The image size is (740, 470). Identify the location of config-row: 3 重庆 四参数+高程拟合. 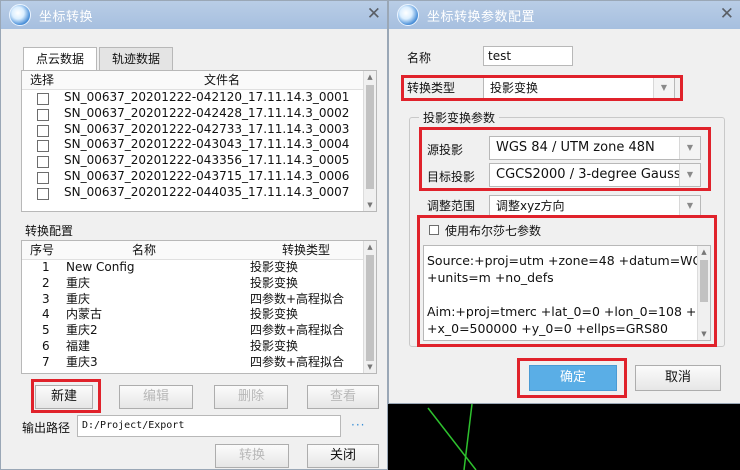
(199, 300).